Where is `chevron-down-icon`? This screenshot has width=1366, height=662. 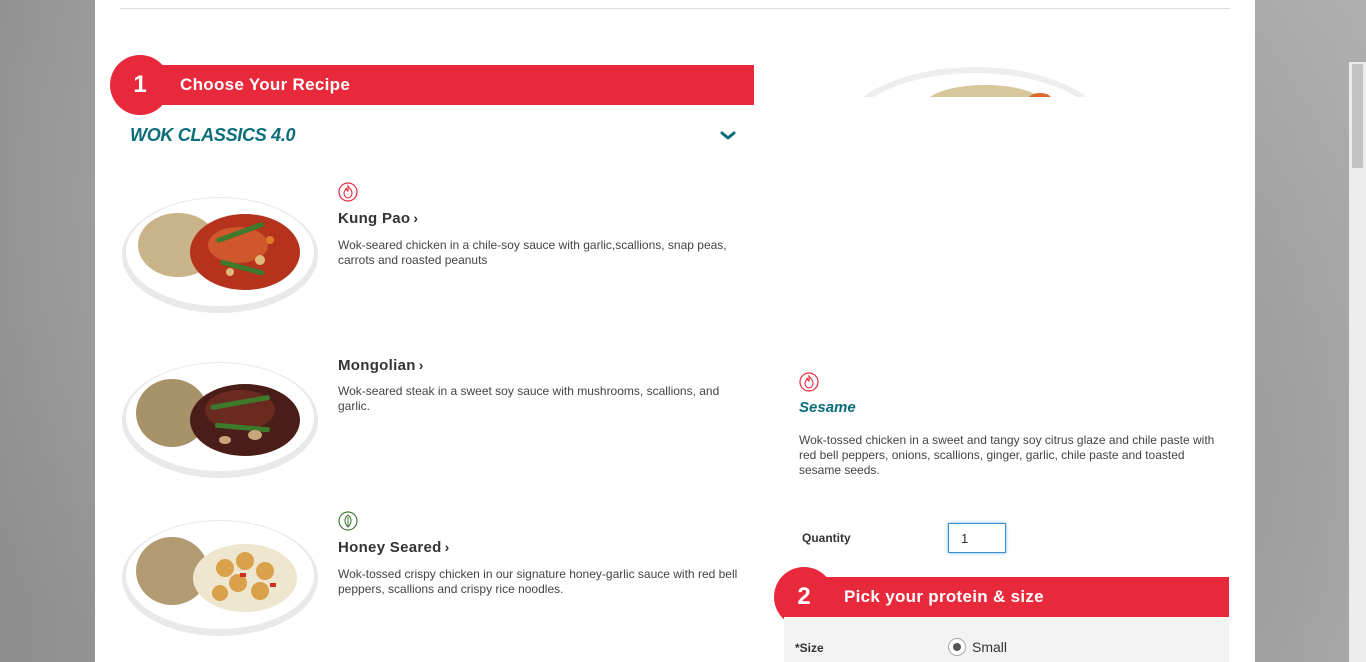 chevron-down-icon is located at coordinates (728, 136).